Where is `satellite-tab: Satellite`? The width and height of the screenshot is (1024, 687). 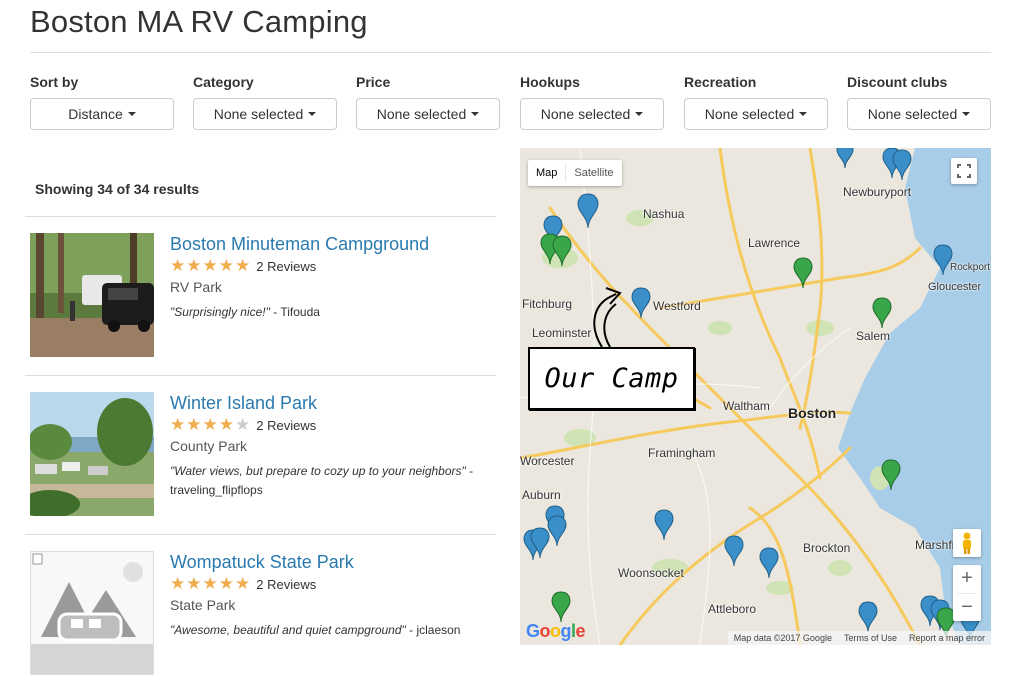 satellite-tab: Satellite is located at coordinates (593, 173).